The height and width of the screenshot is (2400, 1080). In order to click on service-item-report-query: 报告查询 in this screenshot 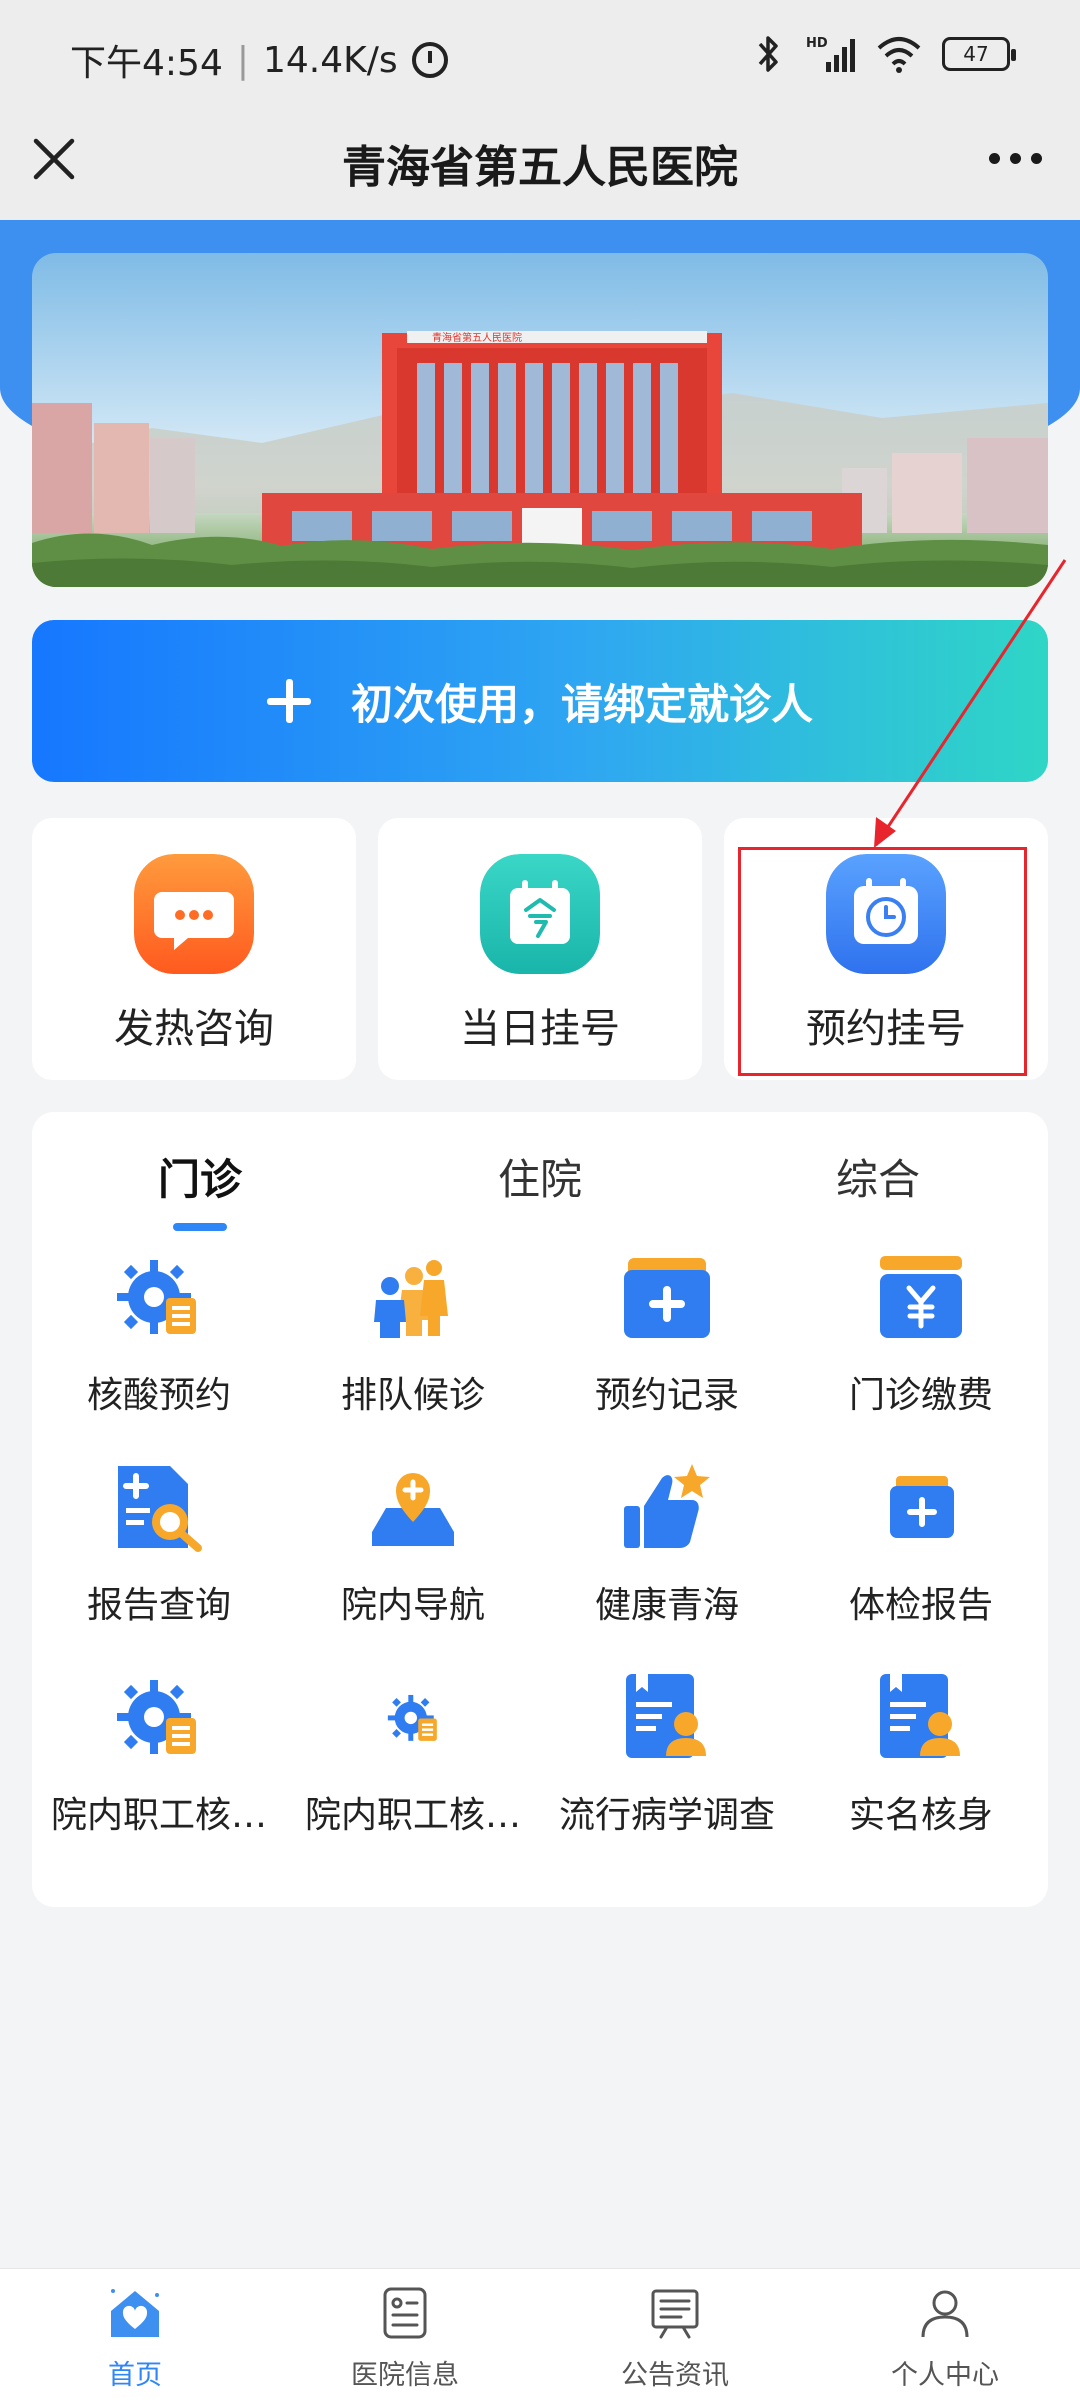, I will do `click(159, 1562)`.